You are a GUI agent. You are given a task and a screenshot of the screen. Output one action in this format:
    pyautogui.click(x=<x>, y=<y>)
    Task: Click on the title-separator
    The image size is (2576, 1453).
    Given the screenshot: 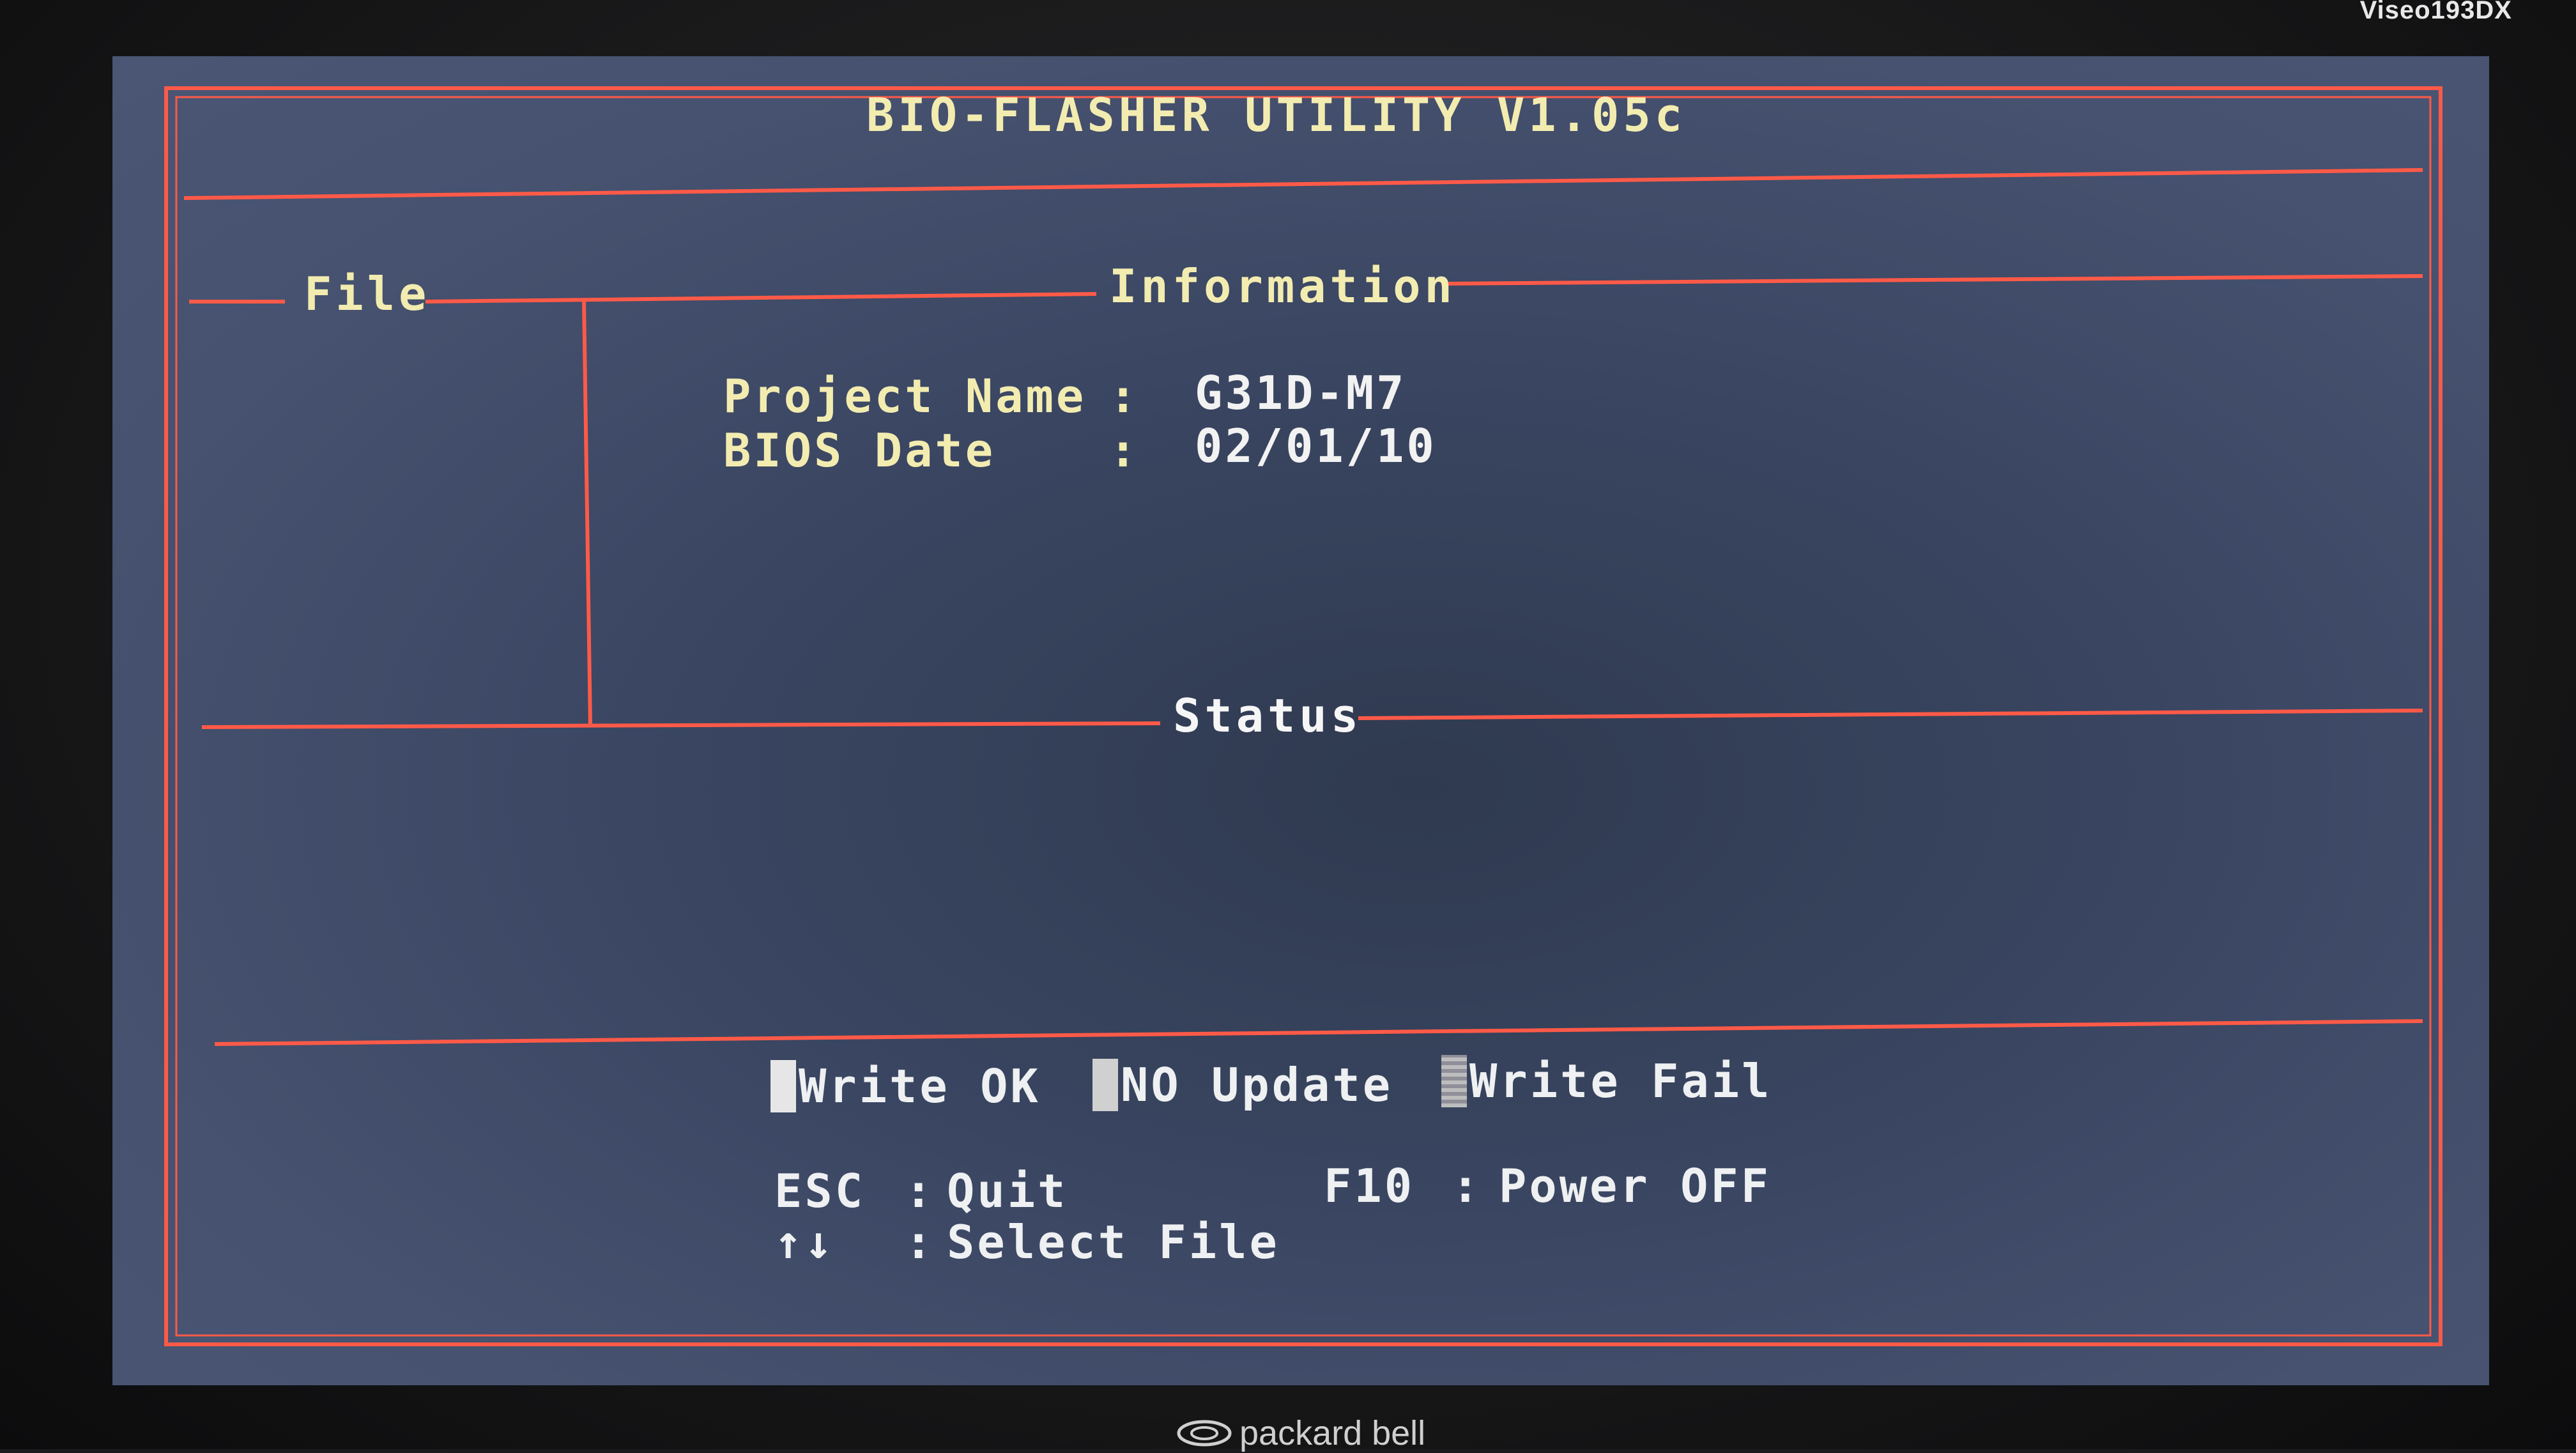 What is the action you would take?
    pyautogui.click(x=1303, y=184)
    